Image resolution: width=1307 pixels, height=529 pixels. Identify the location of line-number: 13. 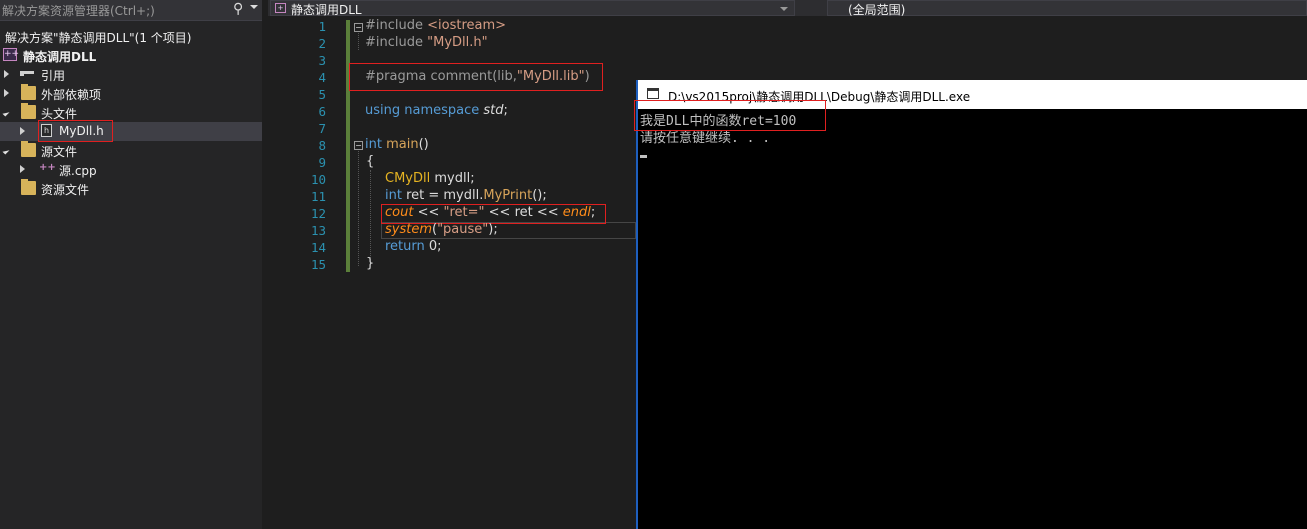
(318, 230).